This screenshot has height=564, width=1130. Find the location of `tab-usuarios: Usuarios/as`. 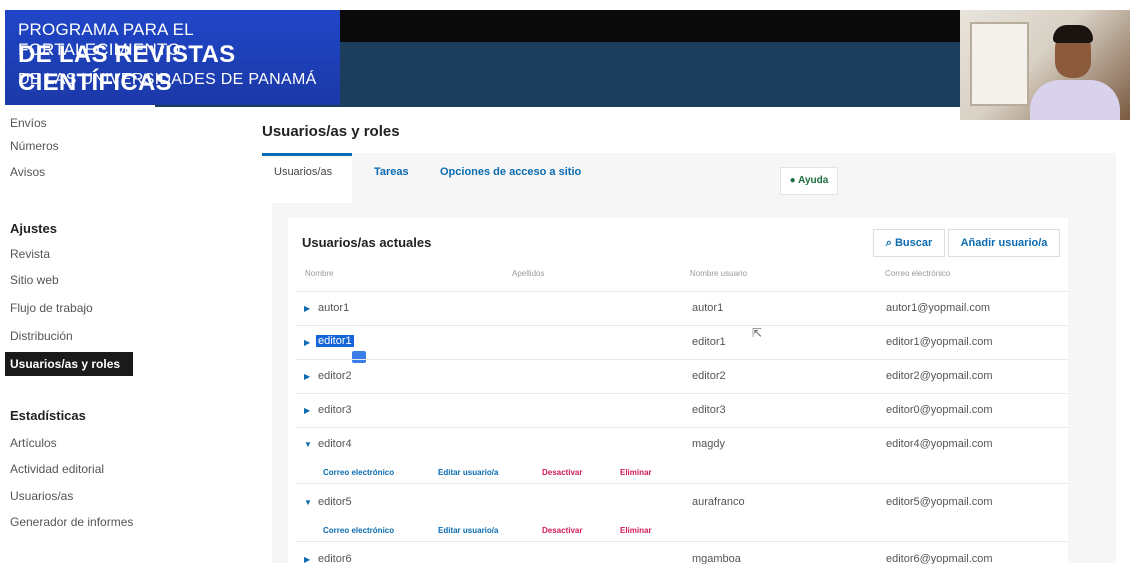

tab-usuarios: Usuarios/as is located at coordinates (303, 172).